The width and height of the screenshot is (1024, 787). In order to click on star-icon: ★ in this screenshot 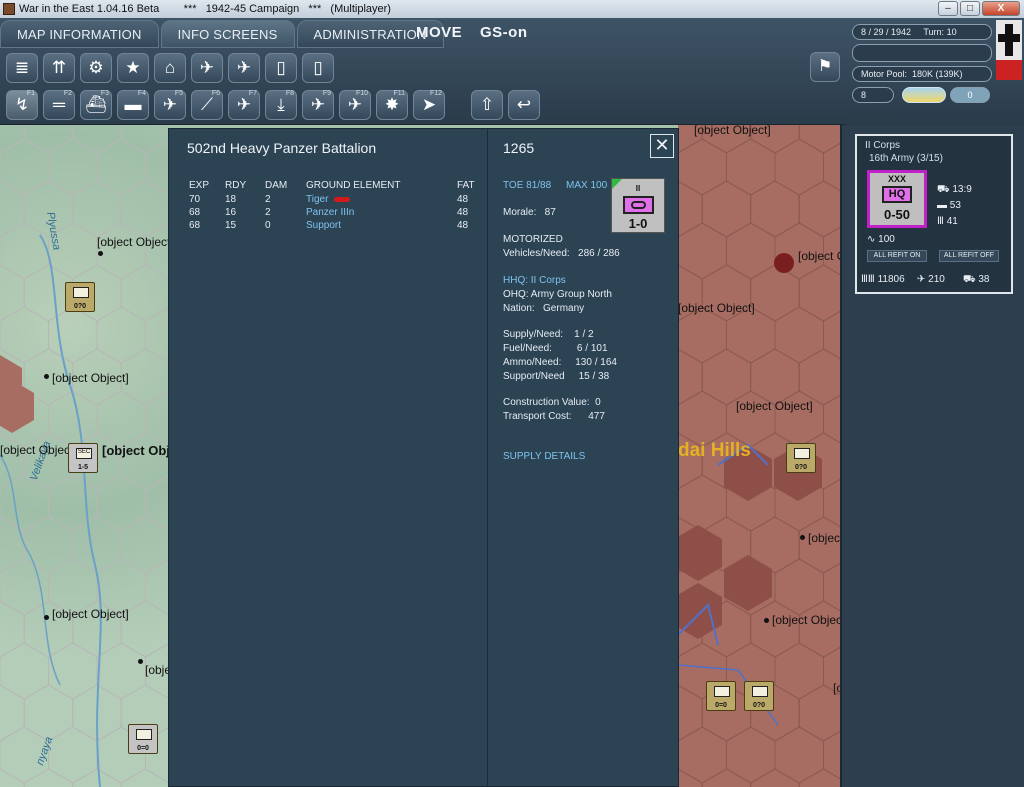, I will do `click(133, 68)`.